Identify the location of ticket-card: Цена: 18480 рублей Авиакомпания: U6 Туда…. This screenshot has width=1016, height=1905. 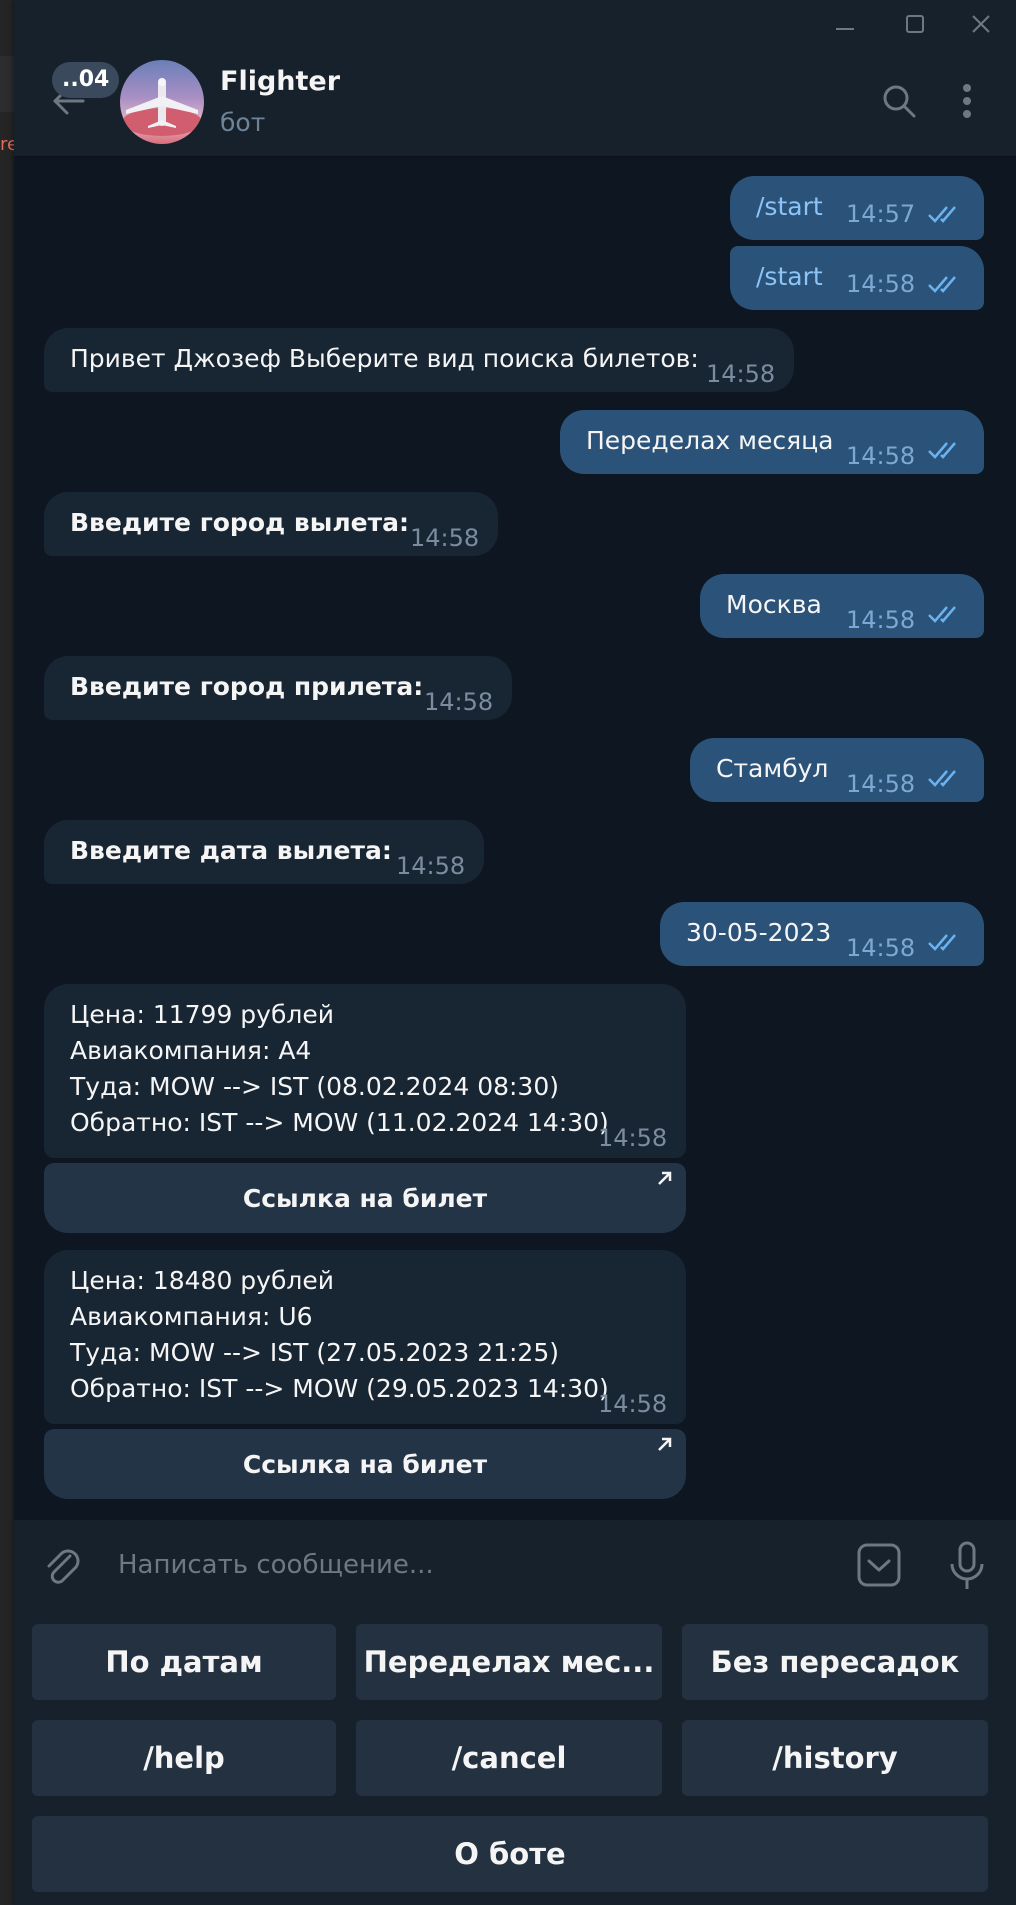
(365, 1337).